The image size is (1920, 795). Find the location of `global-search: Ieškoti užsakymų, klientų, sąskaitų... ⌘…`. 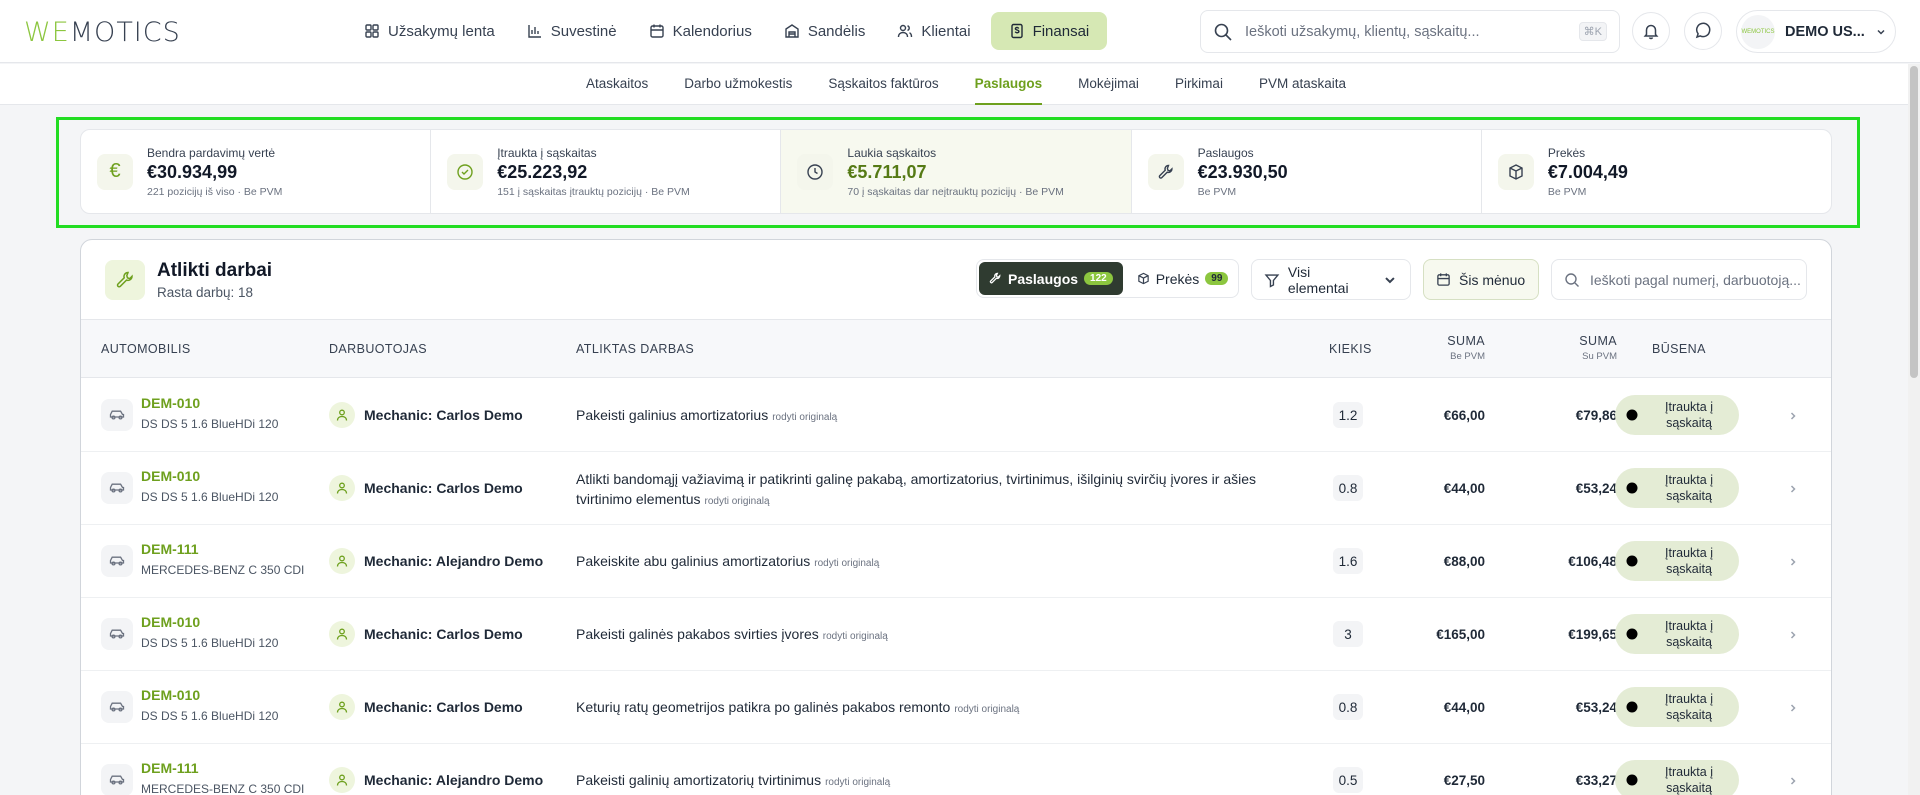

global-search: Ieškoti užsakymų, klientų, sąskaitų... ⌘… is located at coordinates (1410, 31).